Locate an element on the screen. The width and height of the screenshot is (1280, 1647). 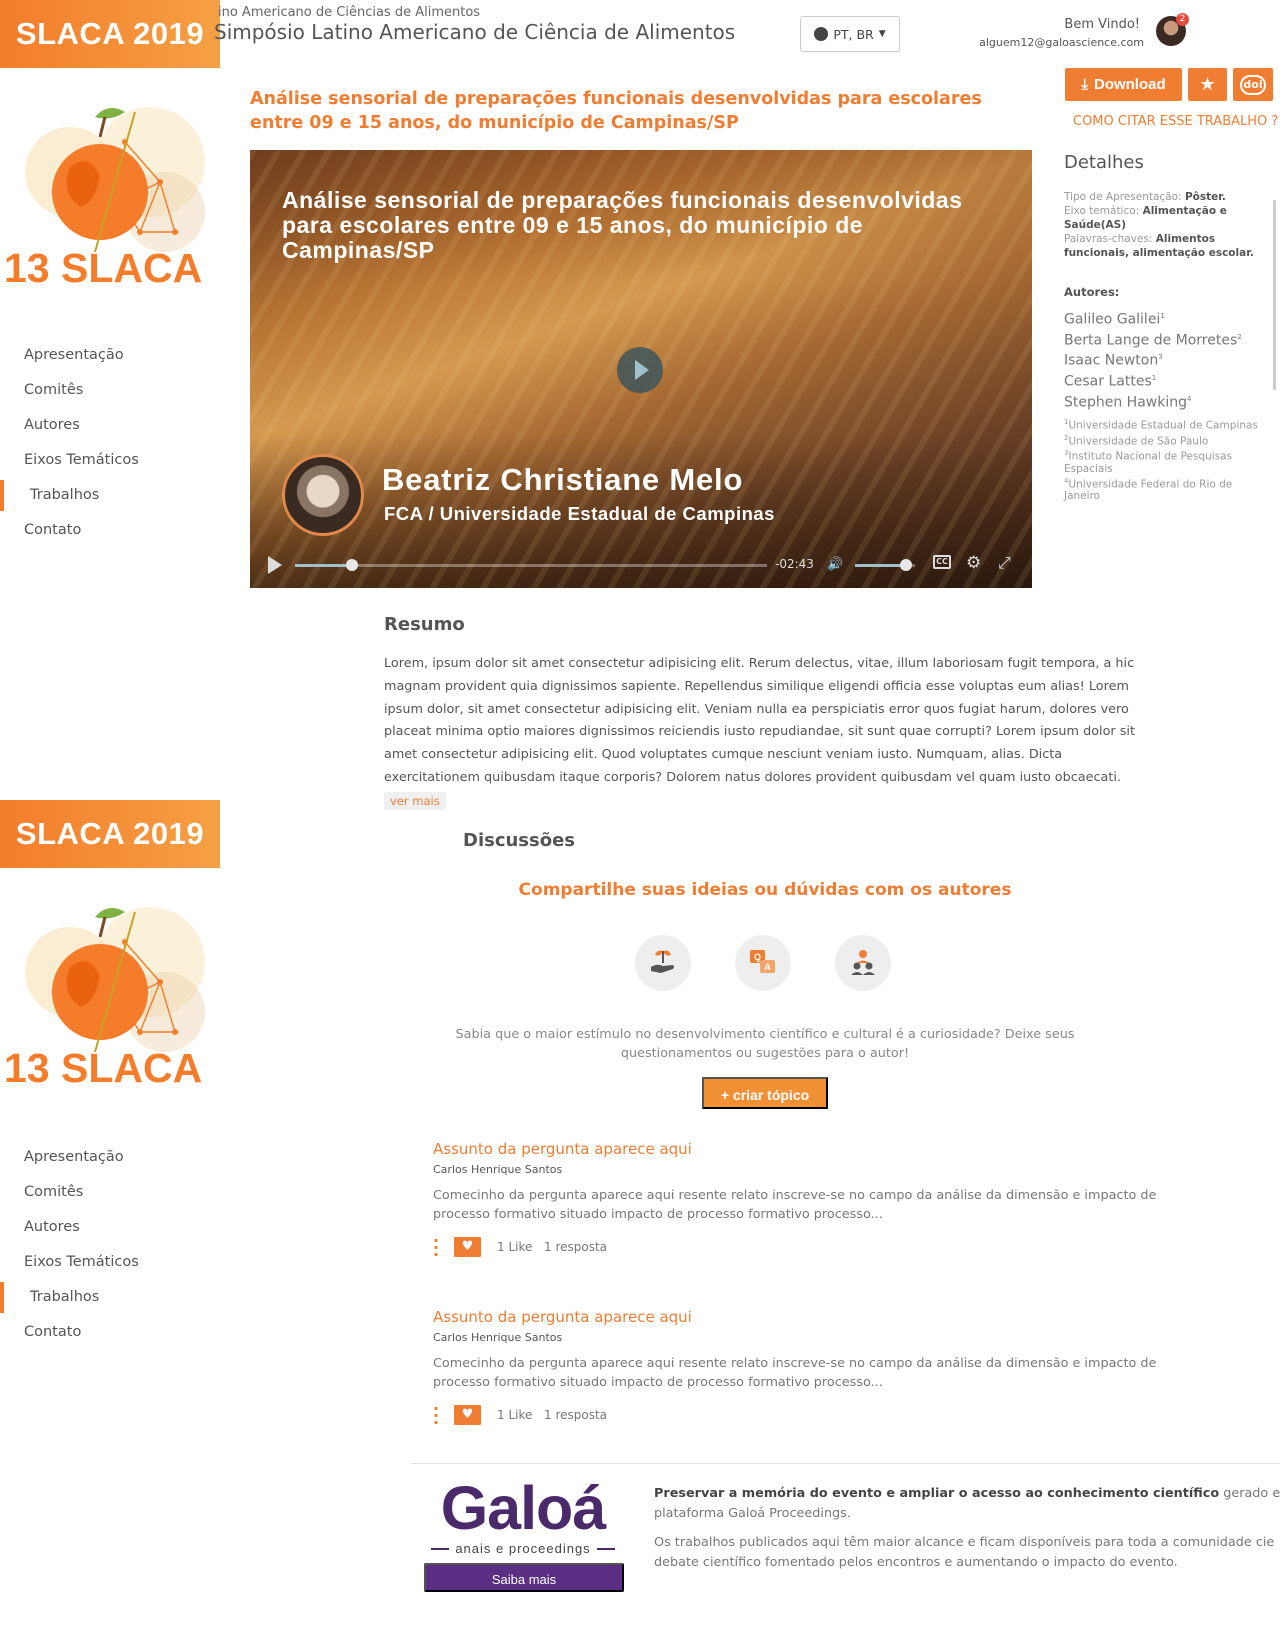
create-topic-button: + criar tópico is located at coordinates (765, 1093).